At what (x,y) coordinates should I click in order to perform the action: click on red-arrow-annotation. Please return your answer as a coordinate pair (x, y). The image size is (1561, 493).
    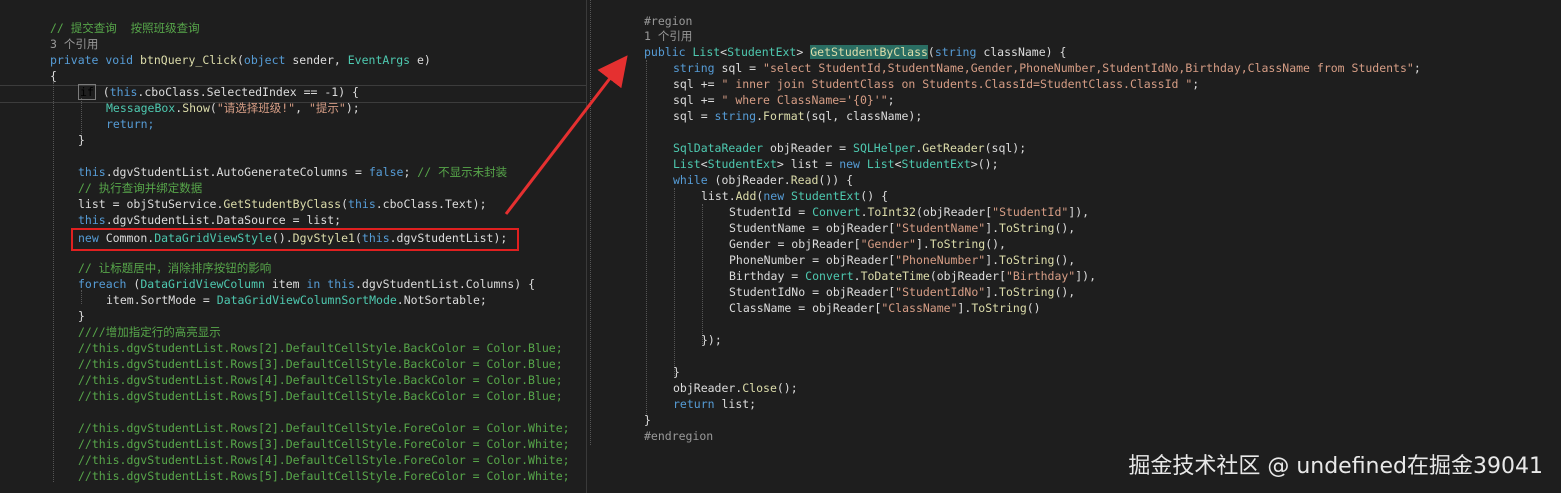
    Looking at the image, I should click on (566, 135).